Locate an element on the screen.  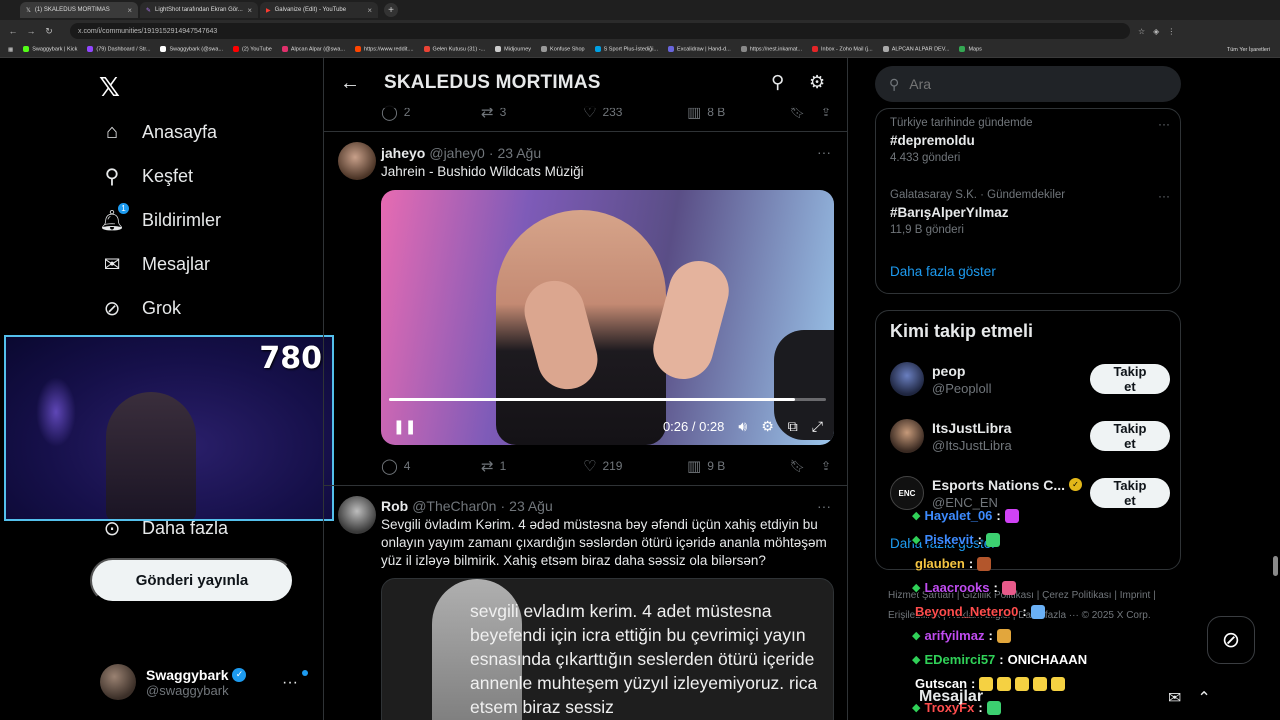
reload-icon: ↻ is located at coordinates (49, 31).